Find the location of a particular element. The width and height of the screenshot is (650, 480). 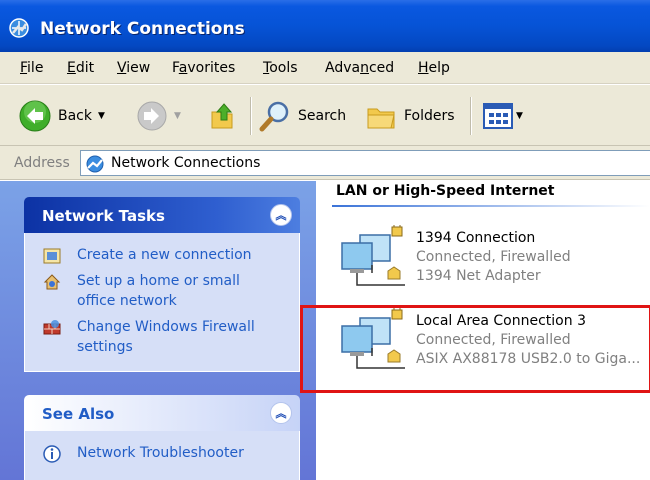

connection-status: Connected, Firewalled is located at coordinates (493, 257).